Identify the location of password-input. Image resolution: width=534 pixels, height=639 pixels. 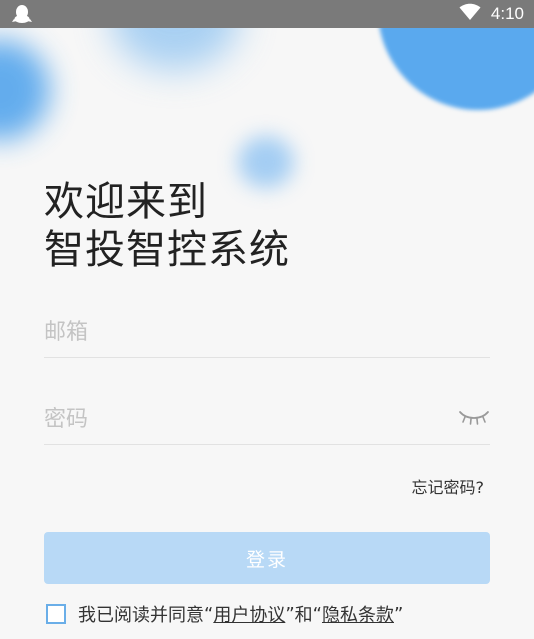
(244, 419).